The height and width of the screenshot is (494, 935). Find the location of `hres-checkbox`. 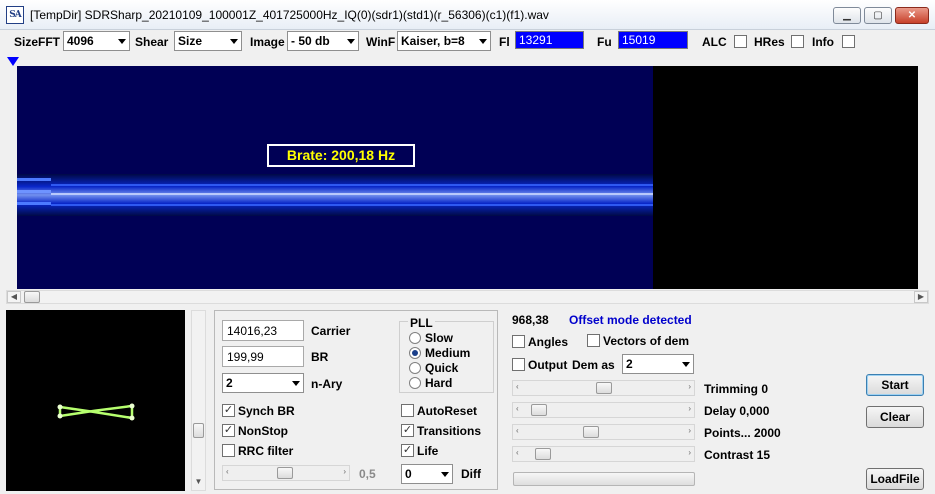

hres-checkbox is located at coordinates (797, 41).